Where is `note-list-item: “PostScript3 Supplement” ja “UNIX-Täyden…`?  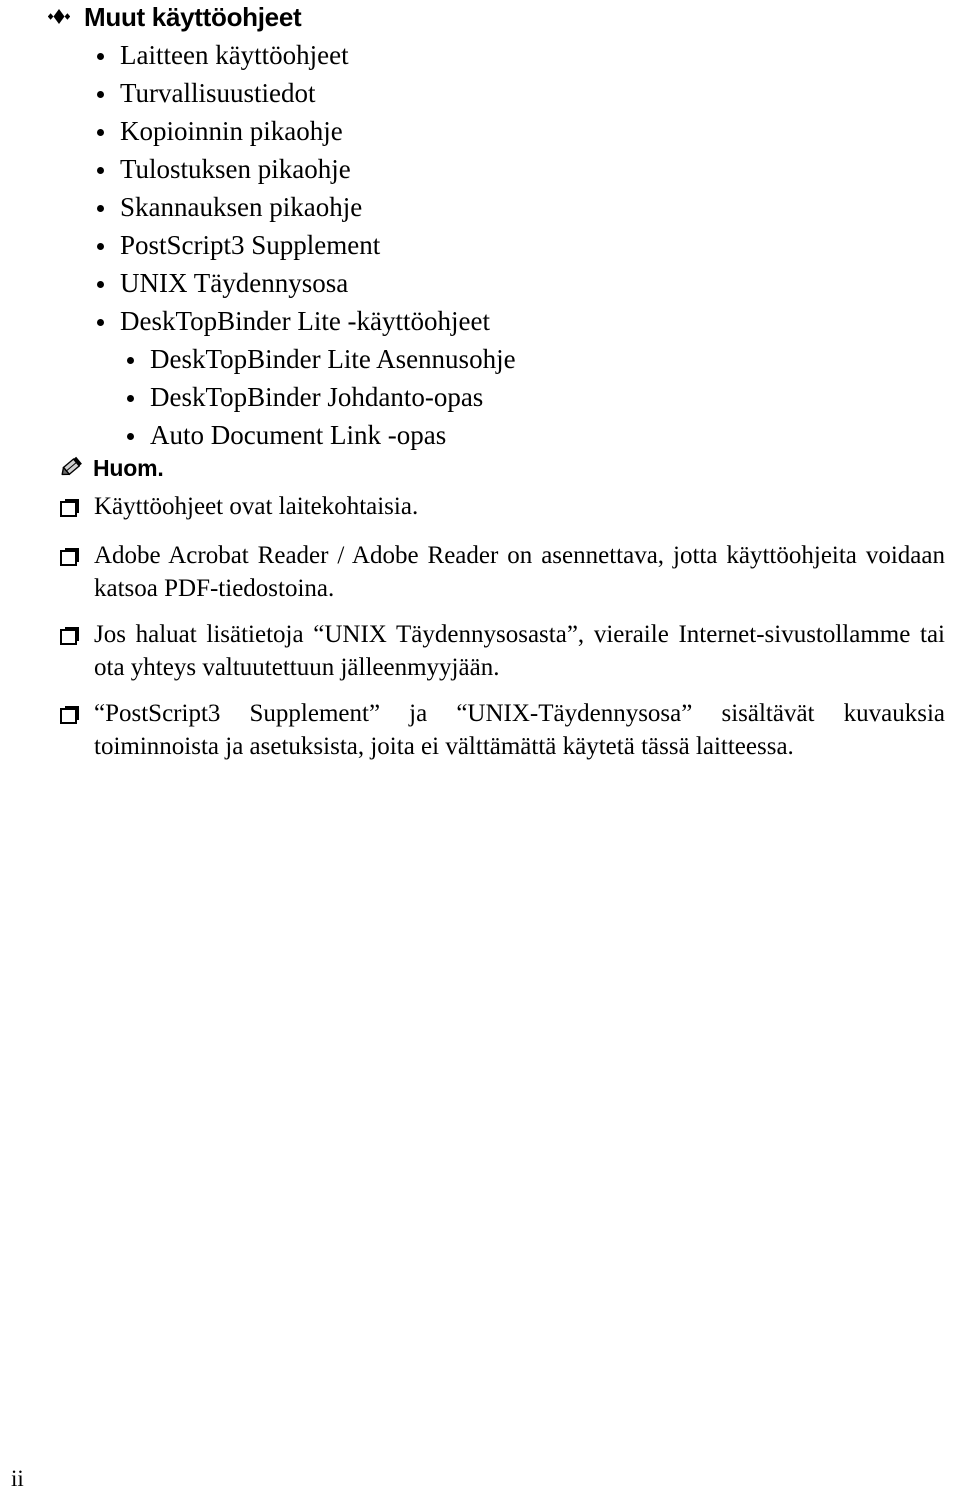 note-list-item: “PostScript3 Supplement” ja “UNIX-Täyden… is located at coordinates (480, 730).